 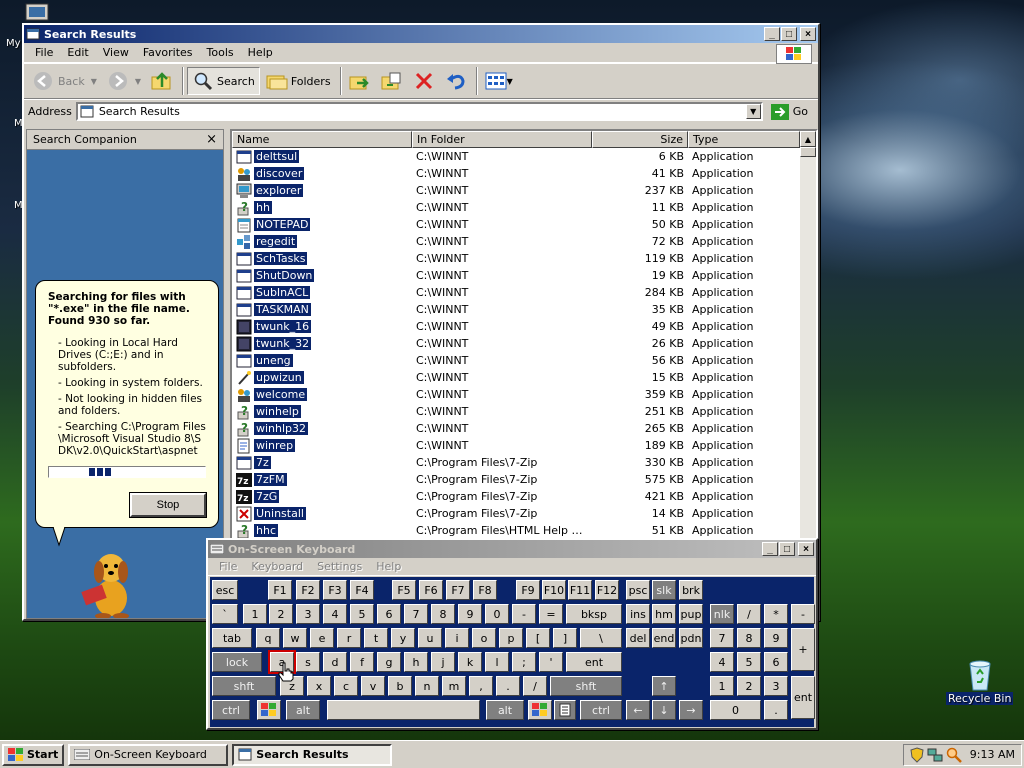 I want to click on key-k9: 9, so click(x=470, y=614).